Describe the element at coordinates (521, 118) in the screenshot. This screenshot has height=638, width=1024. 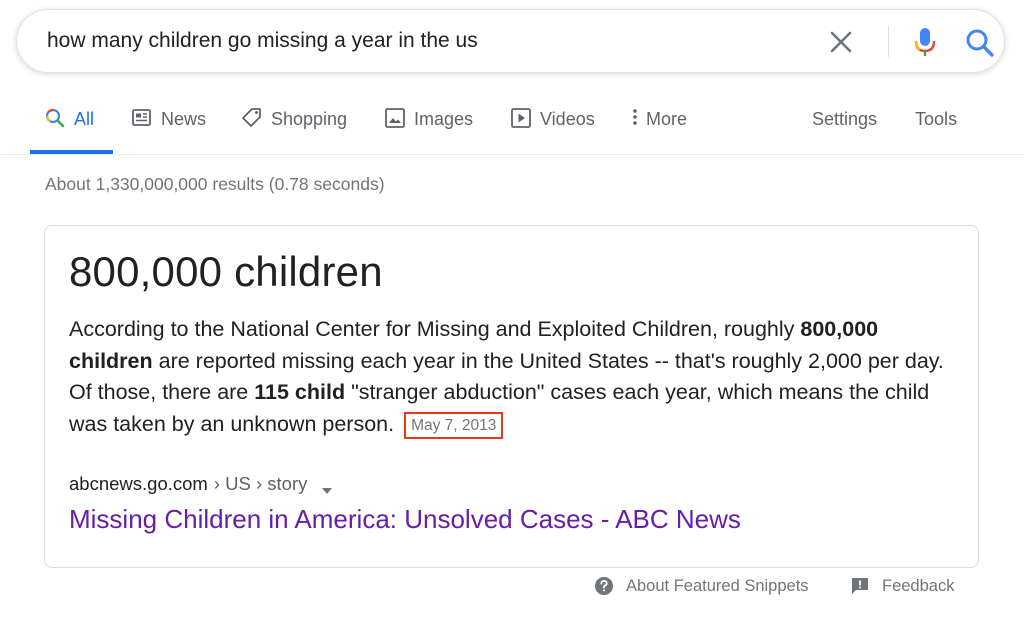
I see `play-icon` at that location.